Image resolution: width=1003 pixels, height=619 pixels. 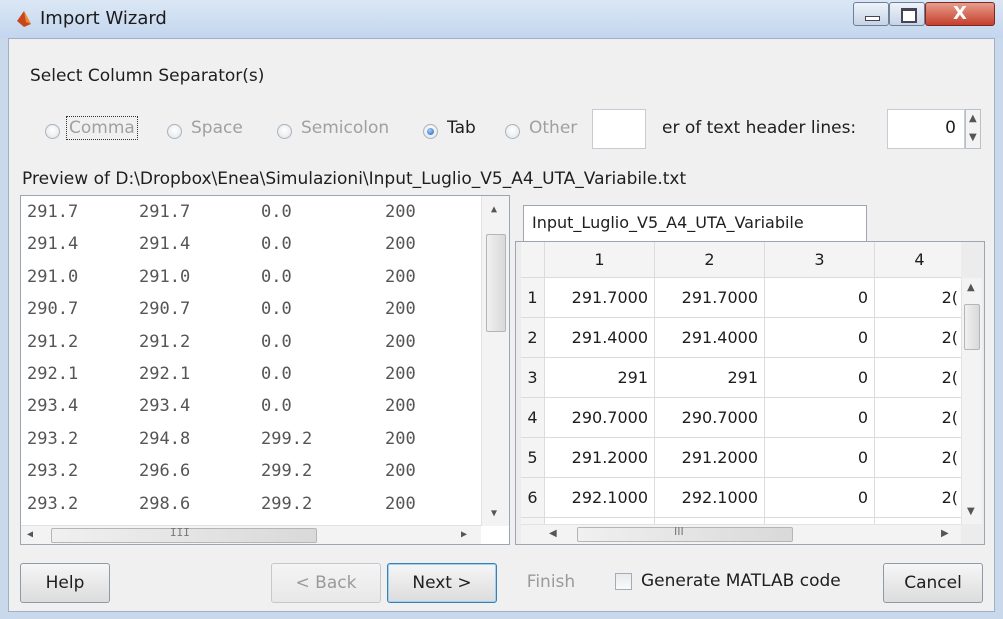 I want to click on spin-down-icon: ▼, so click(x=973, y=137).